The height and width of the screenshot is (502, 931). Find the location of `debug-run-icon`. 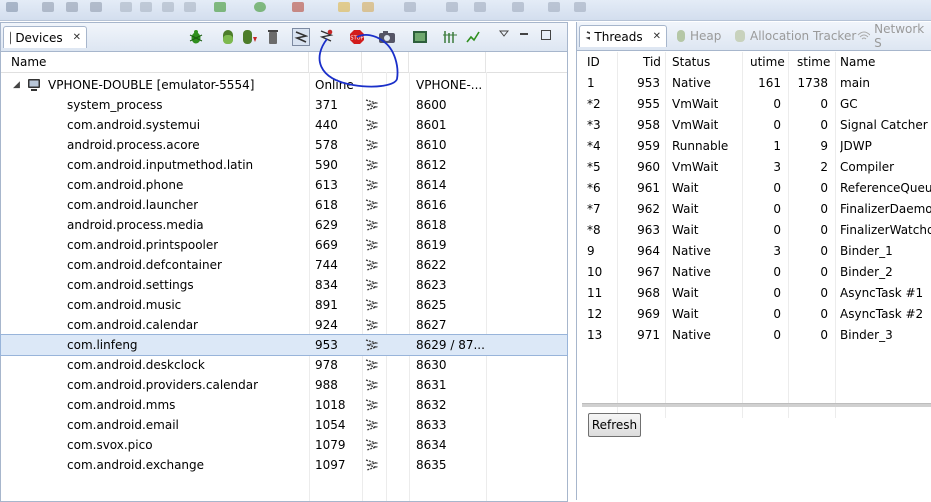

debug-run-icon is located at coordinates (220, 7).